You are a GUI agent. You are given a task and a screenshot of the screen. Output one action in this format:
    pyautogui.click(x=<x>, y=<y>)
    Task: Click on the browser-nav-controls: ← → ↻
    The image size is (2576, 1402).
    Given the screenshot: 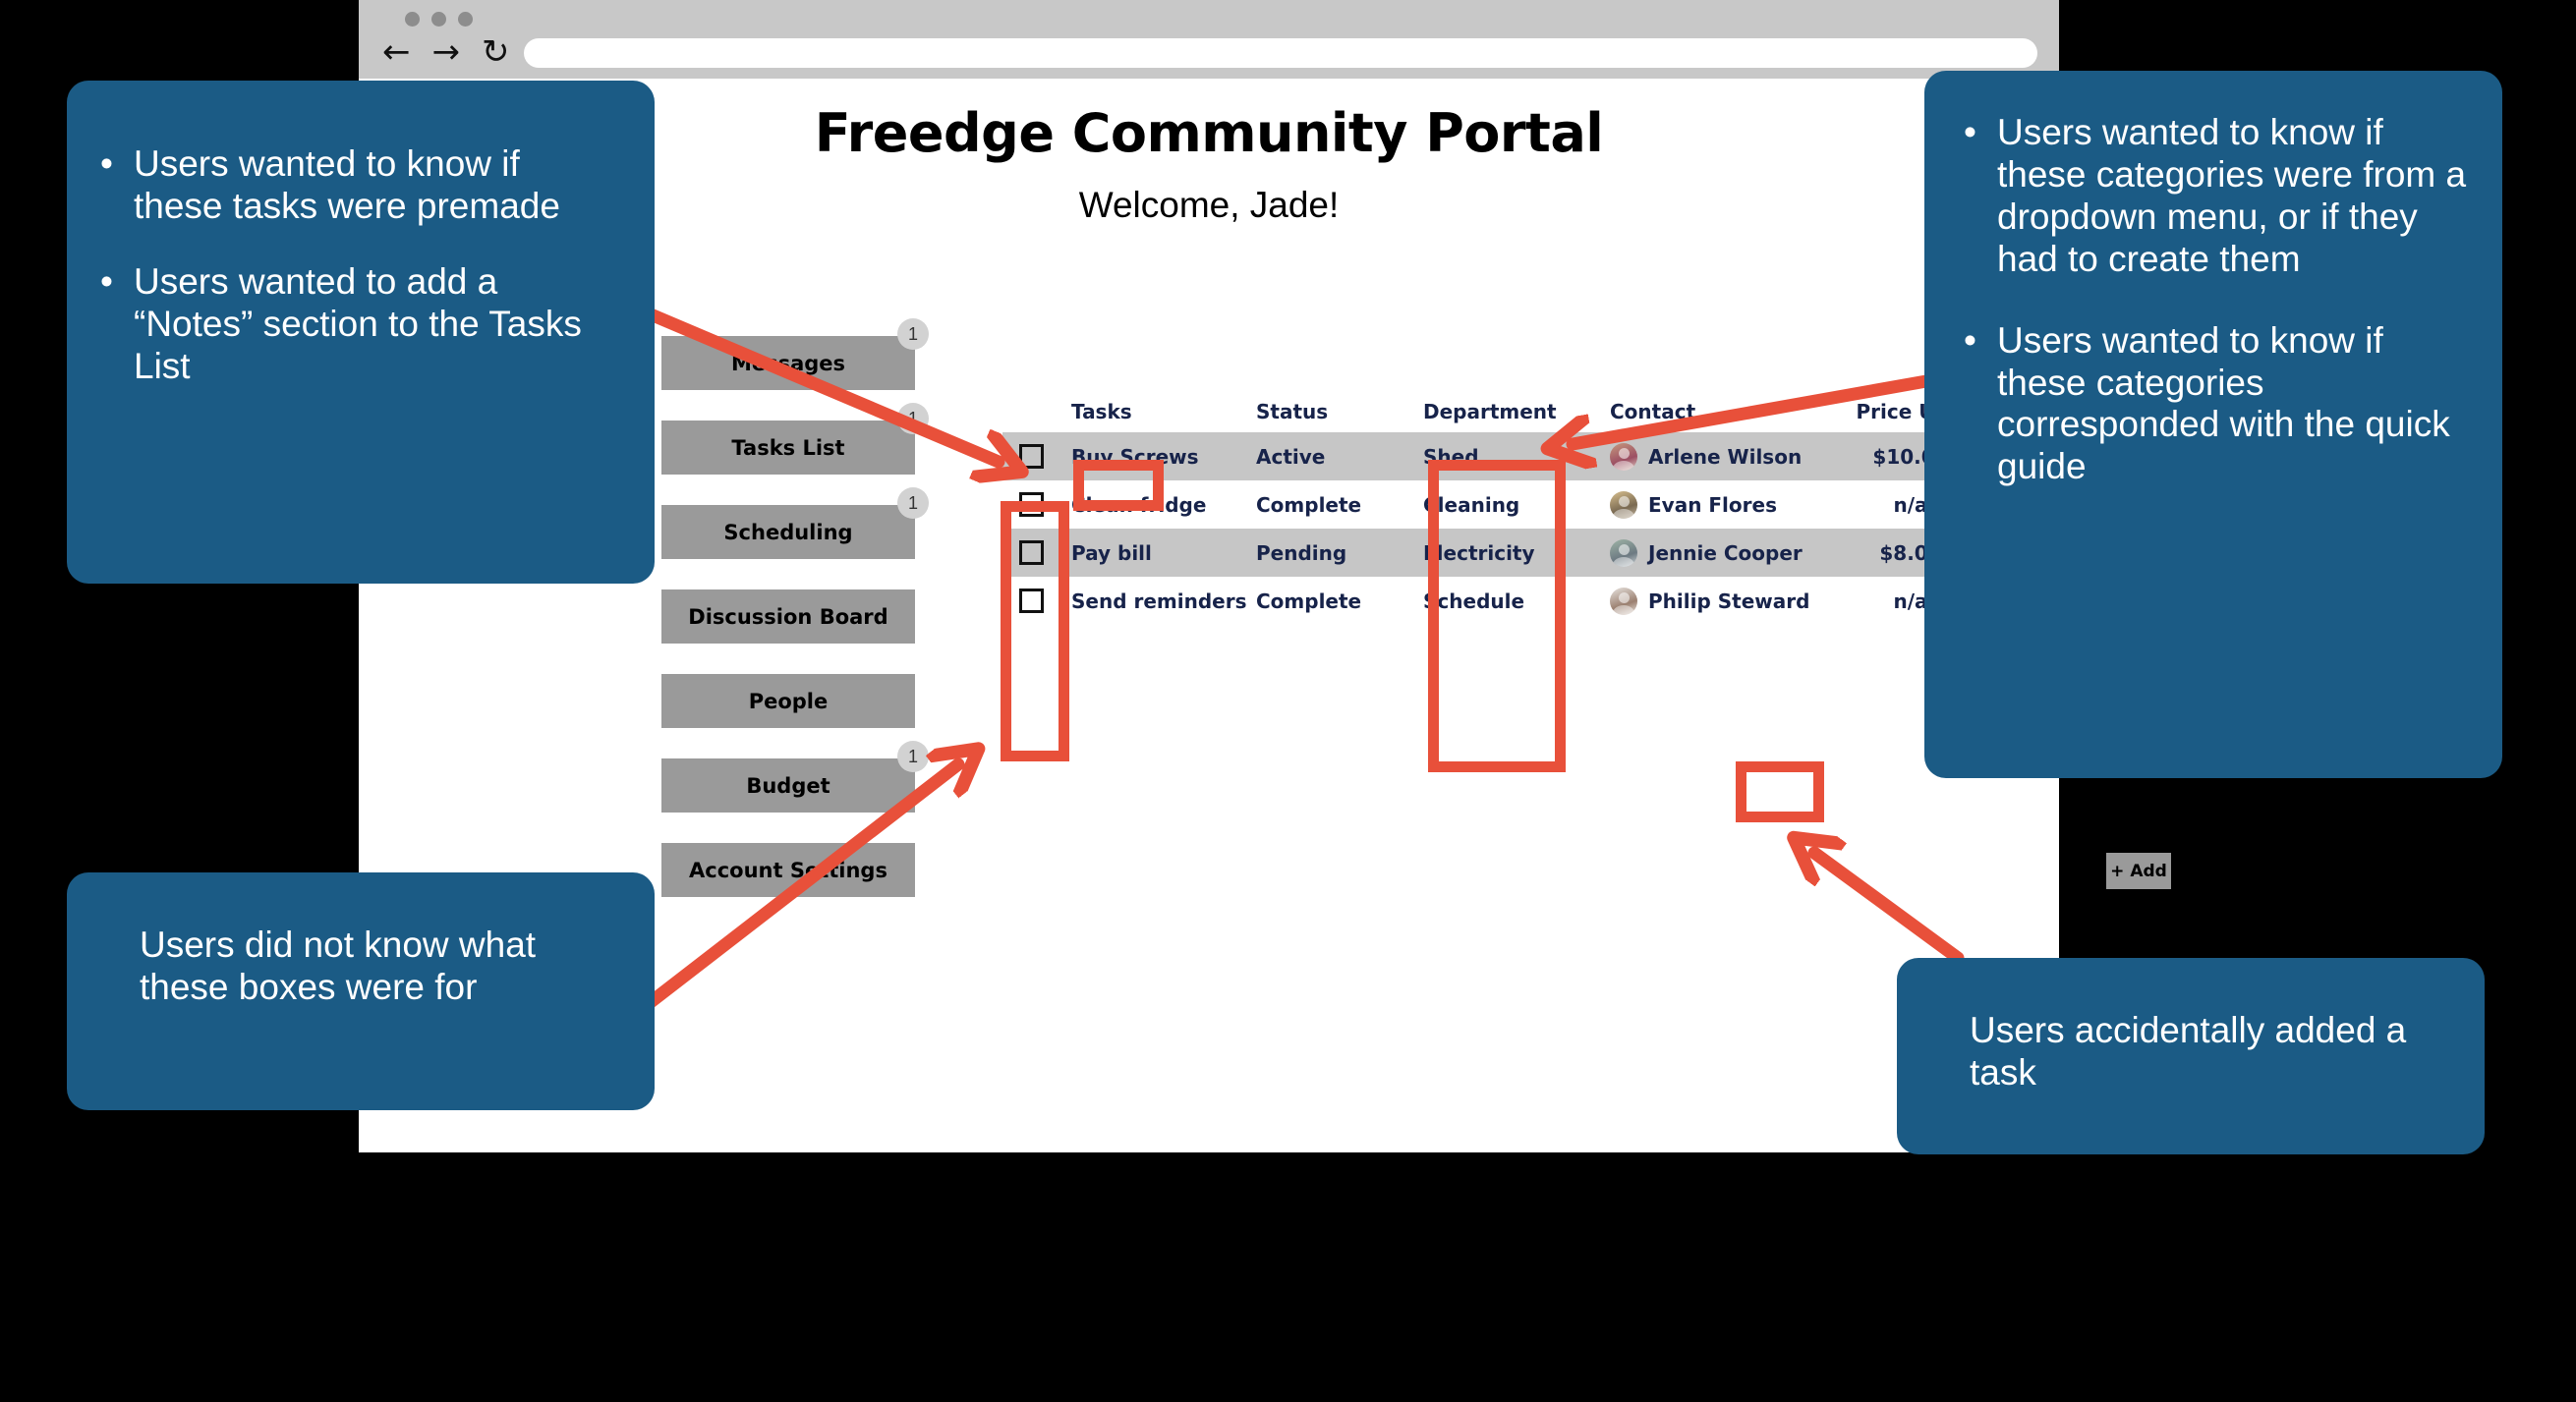 What is the action you would take?
    pyautogui.click(x=446, y=52)
    